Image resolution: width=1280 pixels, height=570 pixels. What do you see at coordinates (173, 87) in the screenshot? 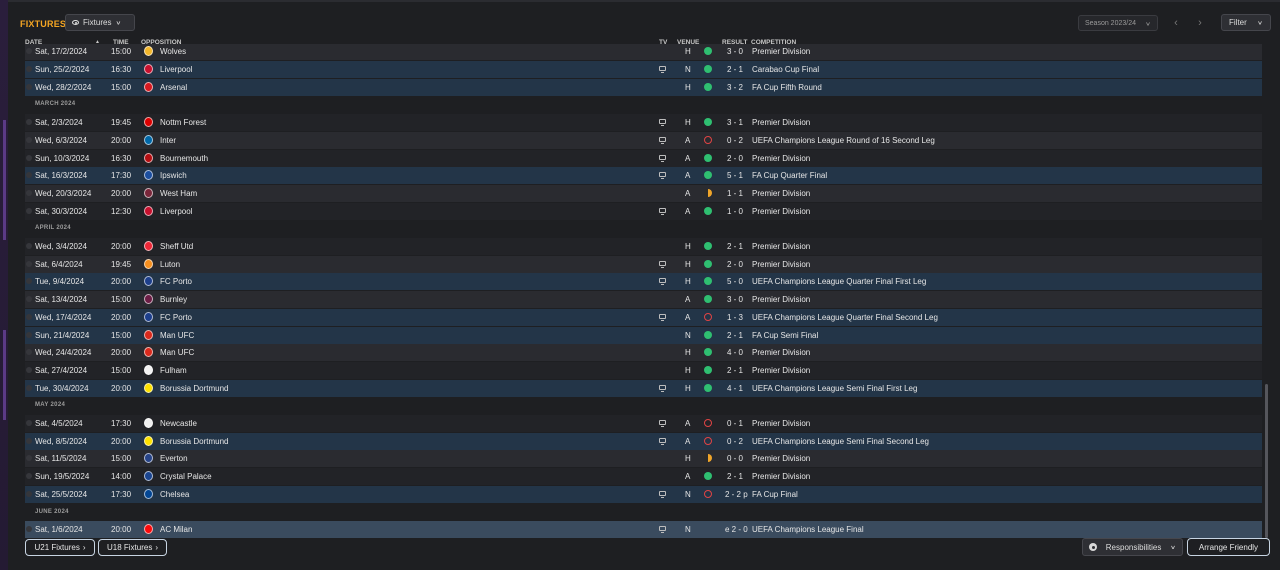
I see `opposition-link: Arsenal` at bounding box center [173, 87].